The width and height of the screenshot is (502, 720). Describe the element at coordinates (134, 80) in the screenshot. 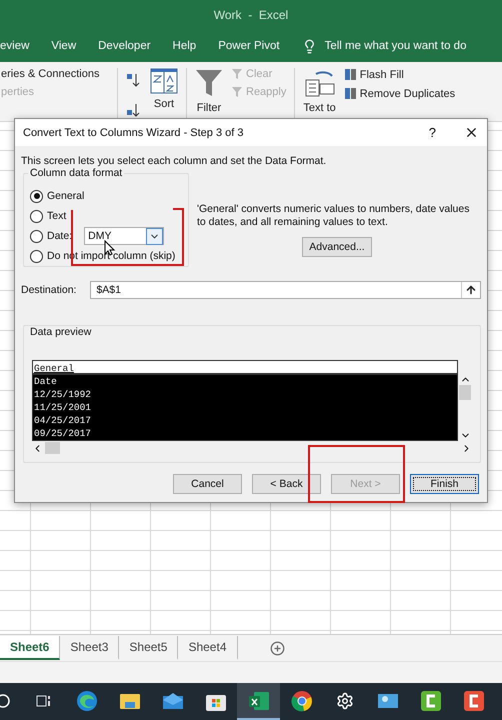

I see `sort-ascending-icon` at that location.